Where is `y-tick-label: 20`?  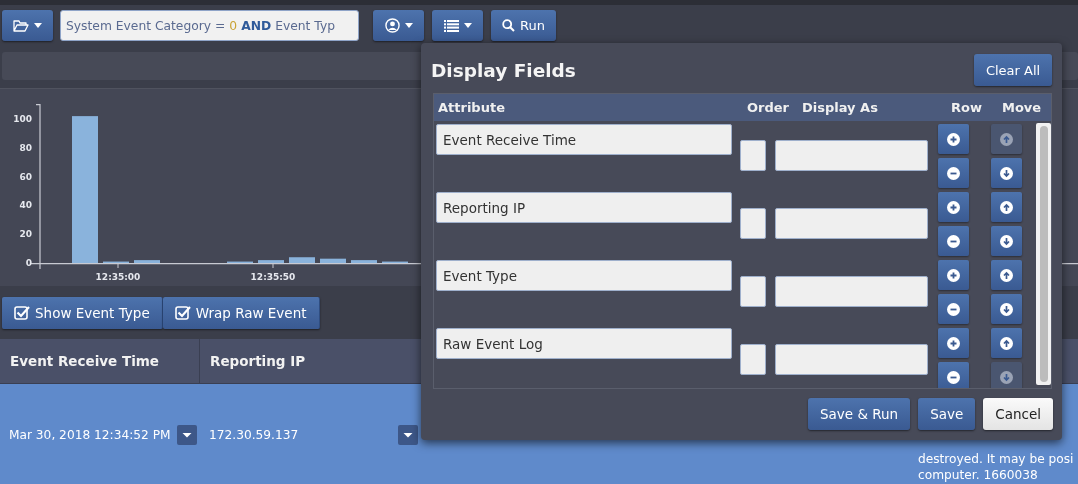 y-tick-label: 20 is located at coordinates (25, 234).